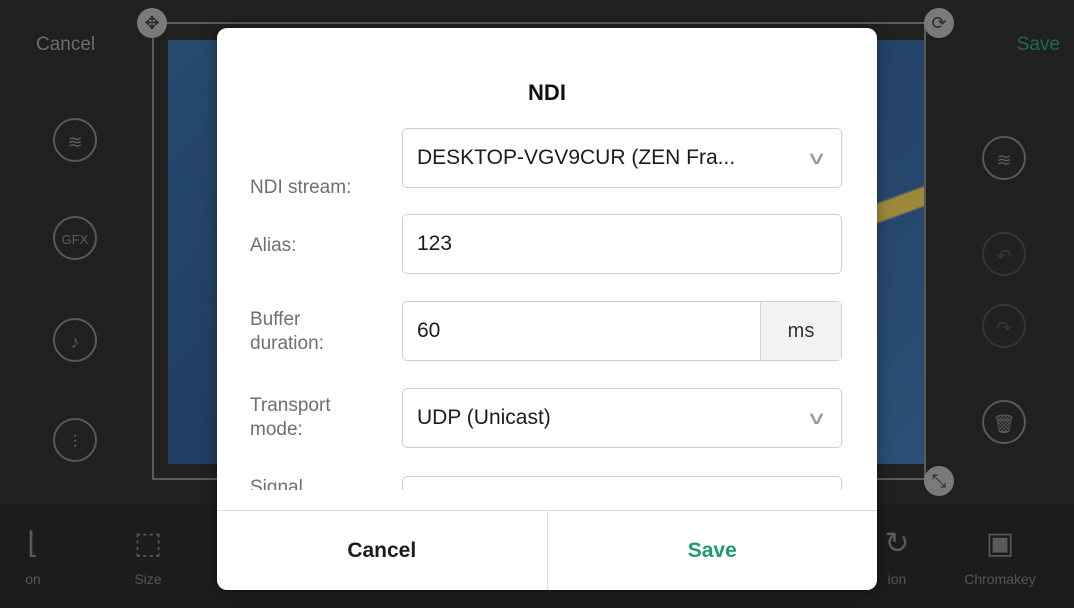 The image size is (1074, 608). I want to click on chromakey-icon: ▣, so click(1000, 543).